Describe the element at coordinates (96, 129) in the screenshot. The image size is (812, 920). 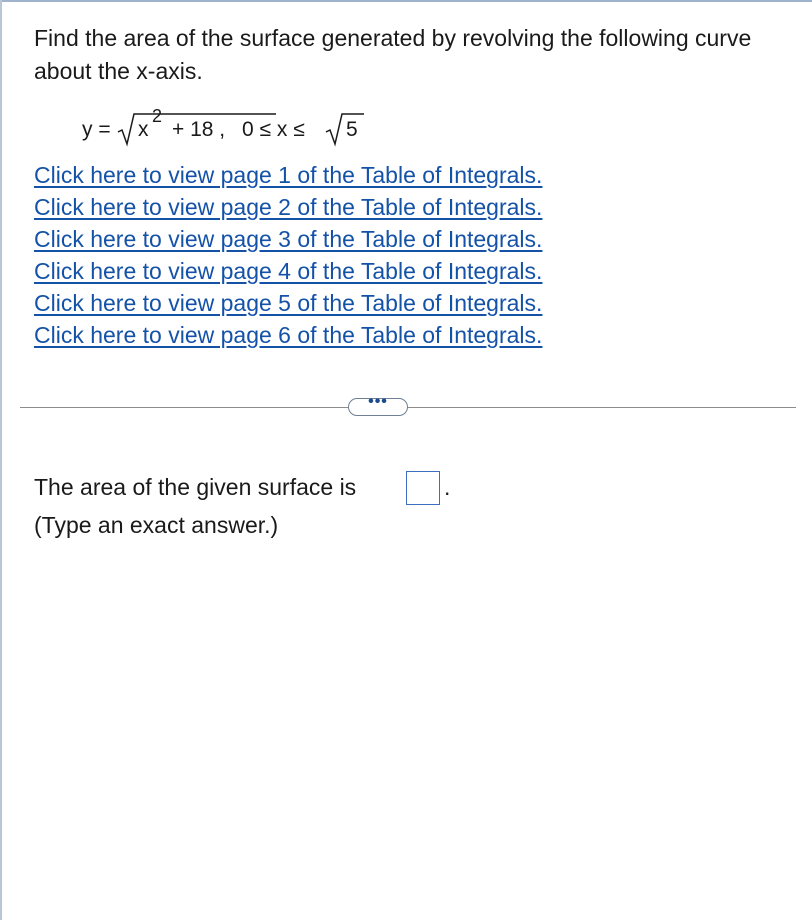
I see `equation-lhs: y =` at that location.